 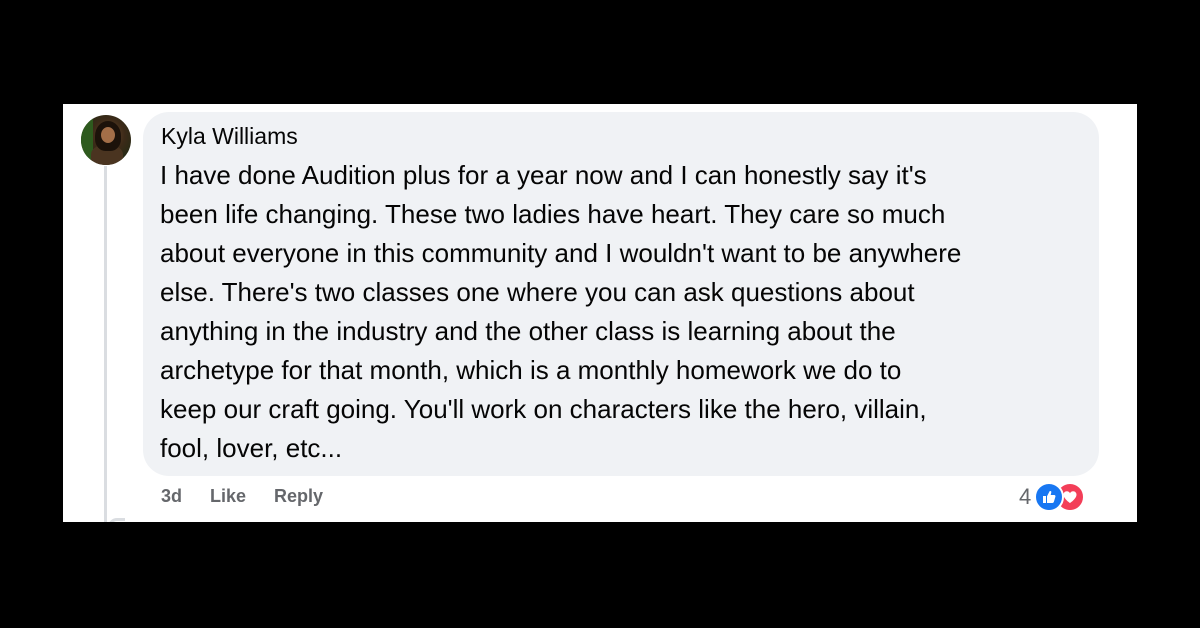 What do you see at coordinates (116, 520) in the screenshot?
I see `thread-stub` at bounding box center [116, 520].